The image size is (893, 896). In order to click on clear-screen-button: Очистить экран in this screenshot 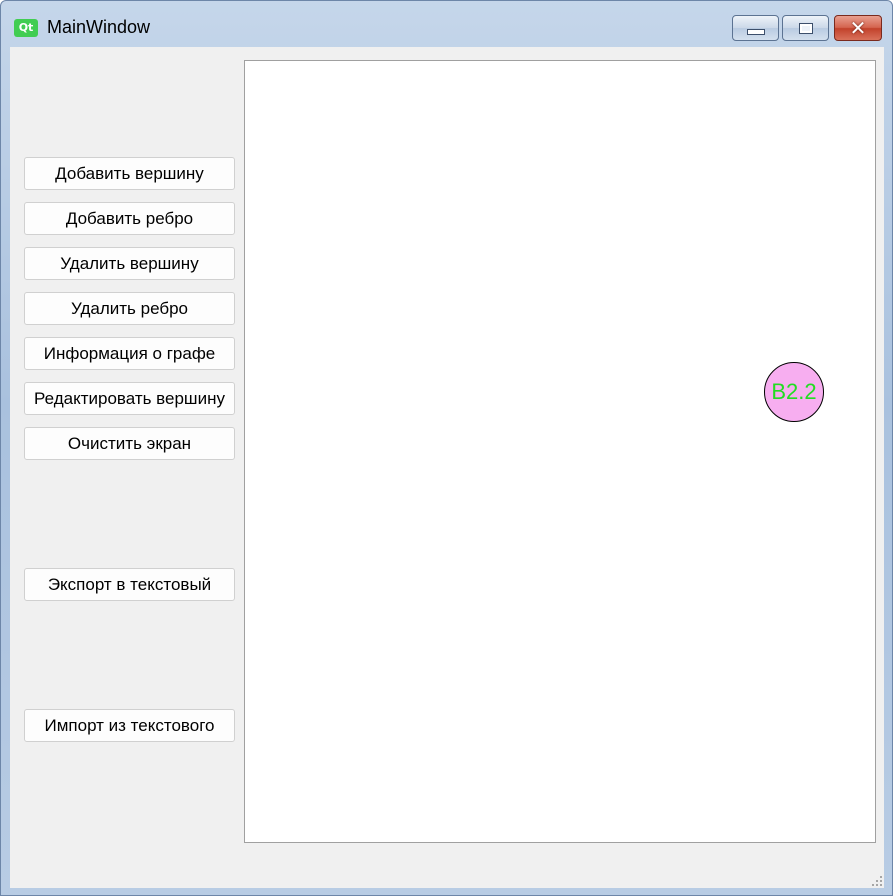, I will do `click(129, 443)`.